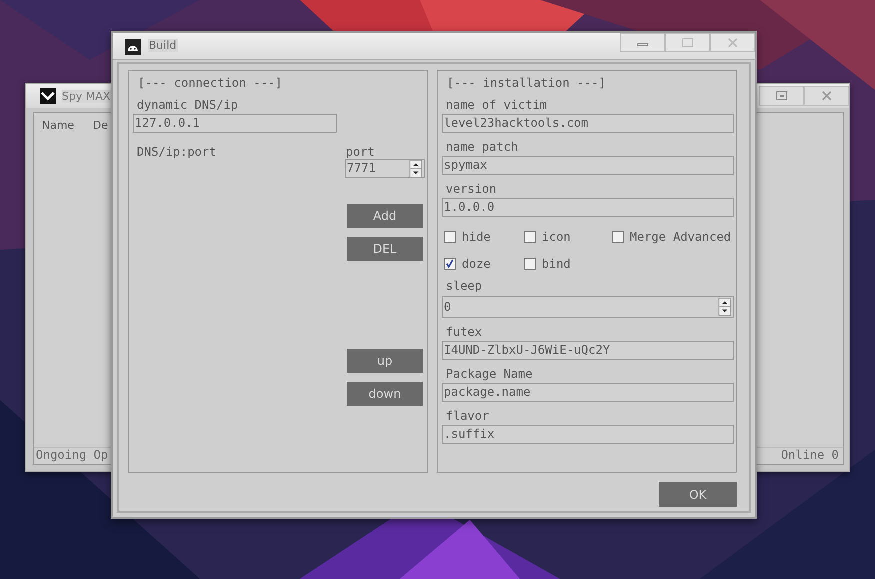 The image size is (875, 579). What do you see at coordinates (385, 168) in the screenshot?
I see `number-field: 7771` at bounding box center [385, 168].